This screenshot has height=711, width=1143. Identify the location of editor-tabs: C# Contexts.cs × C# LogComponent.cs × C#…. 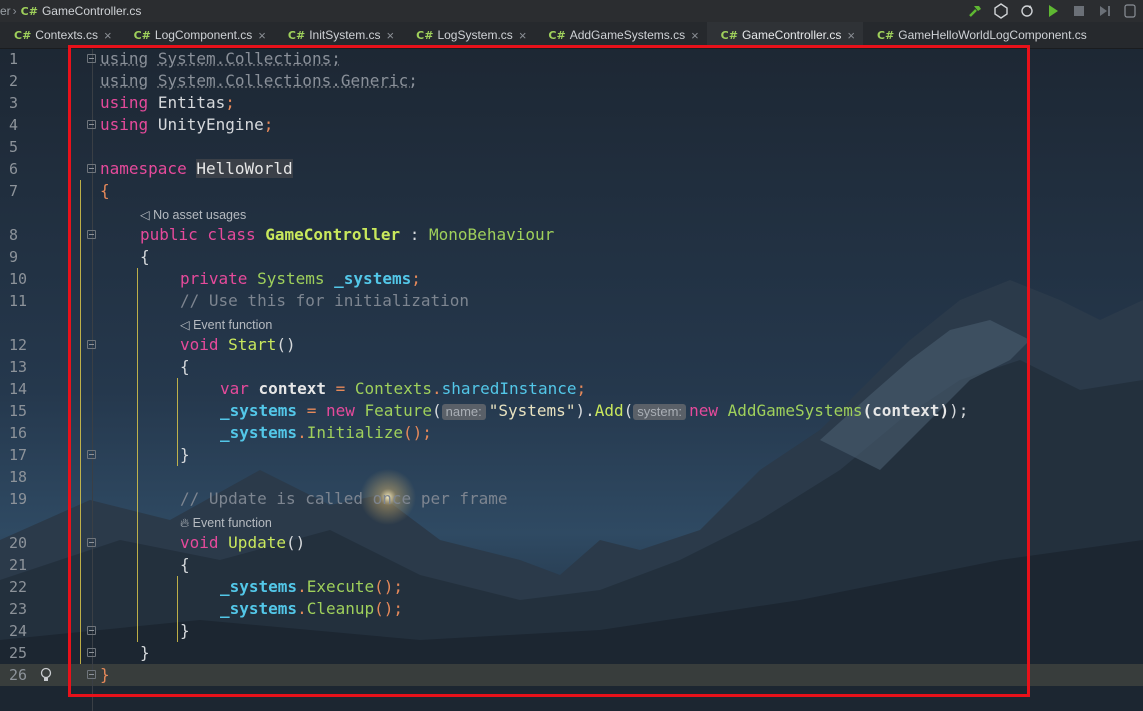
(571, 35).